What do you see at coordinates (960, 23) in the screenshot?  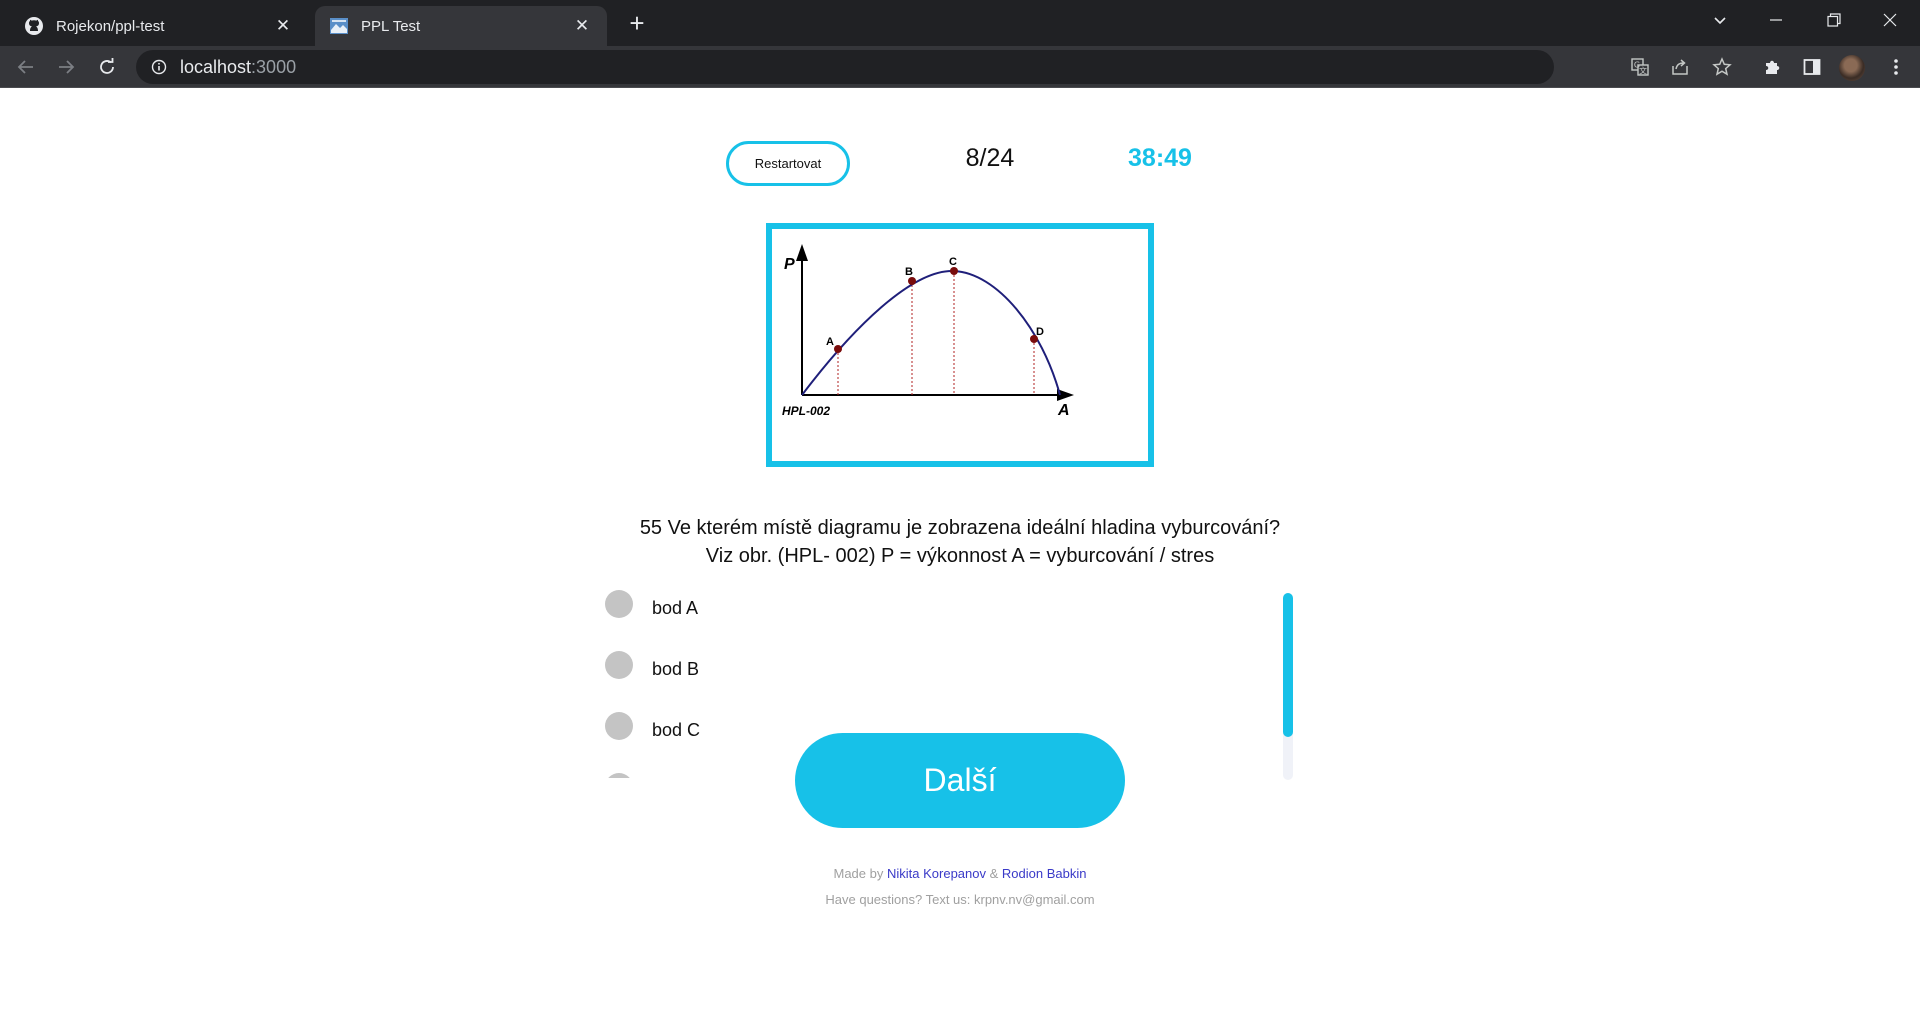 I see `browser-tab-bar: Rojekon/ppl-test ✕ PPL Test ✕ +` at bounding box center [960, 23].